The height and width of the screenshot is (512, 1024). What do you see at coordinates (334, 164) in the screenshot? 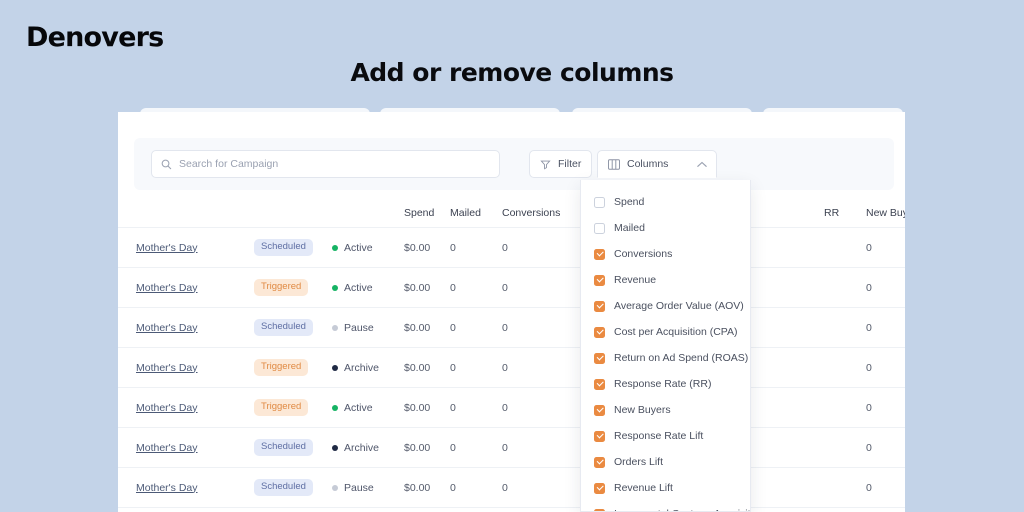
I see `search-input` at bounding box center [334, 164].